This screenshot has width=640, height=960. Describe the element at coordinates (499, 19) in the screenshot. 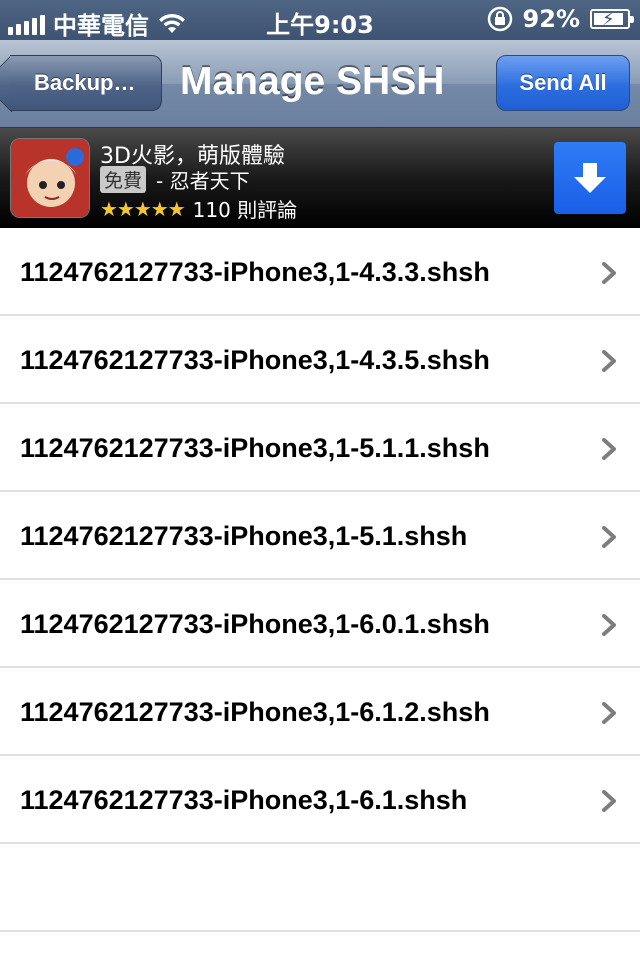

I see `rotation-lock-icon` at that location.